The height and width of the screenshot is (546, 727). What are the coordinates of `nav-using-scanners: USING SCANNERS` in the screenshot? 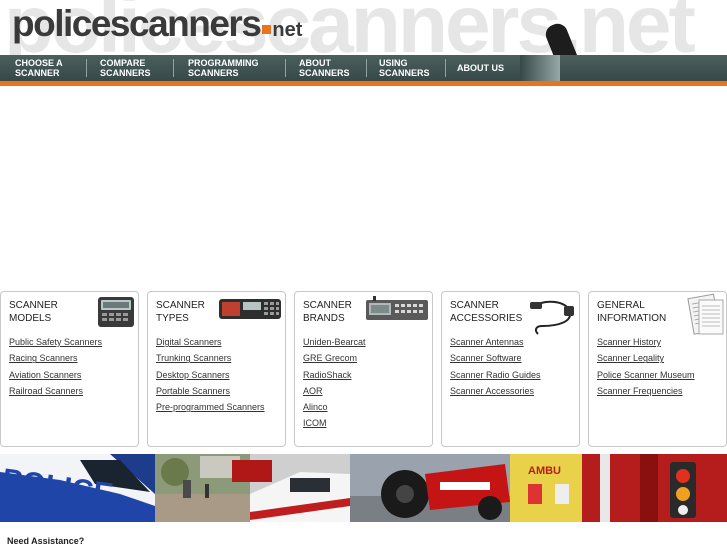 It's located at (404, 68).